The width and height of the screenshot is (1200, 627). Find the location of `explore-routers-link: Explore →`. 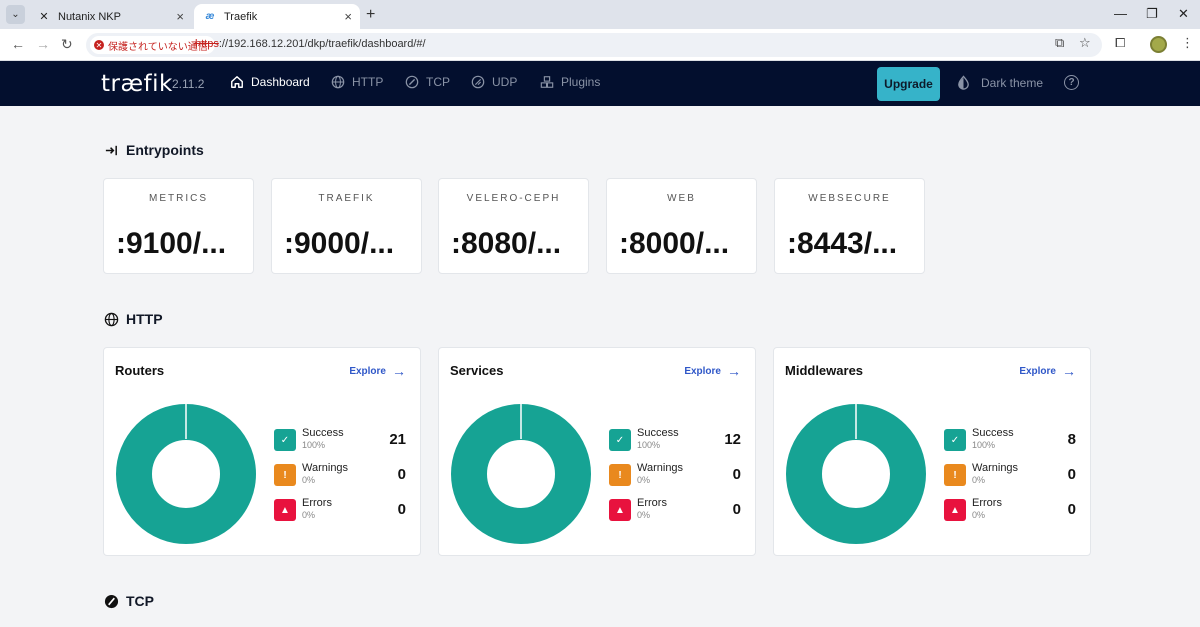

explore-routers-link: Explore → is located at coordinates (377, 371).